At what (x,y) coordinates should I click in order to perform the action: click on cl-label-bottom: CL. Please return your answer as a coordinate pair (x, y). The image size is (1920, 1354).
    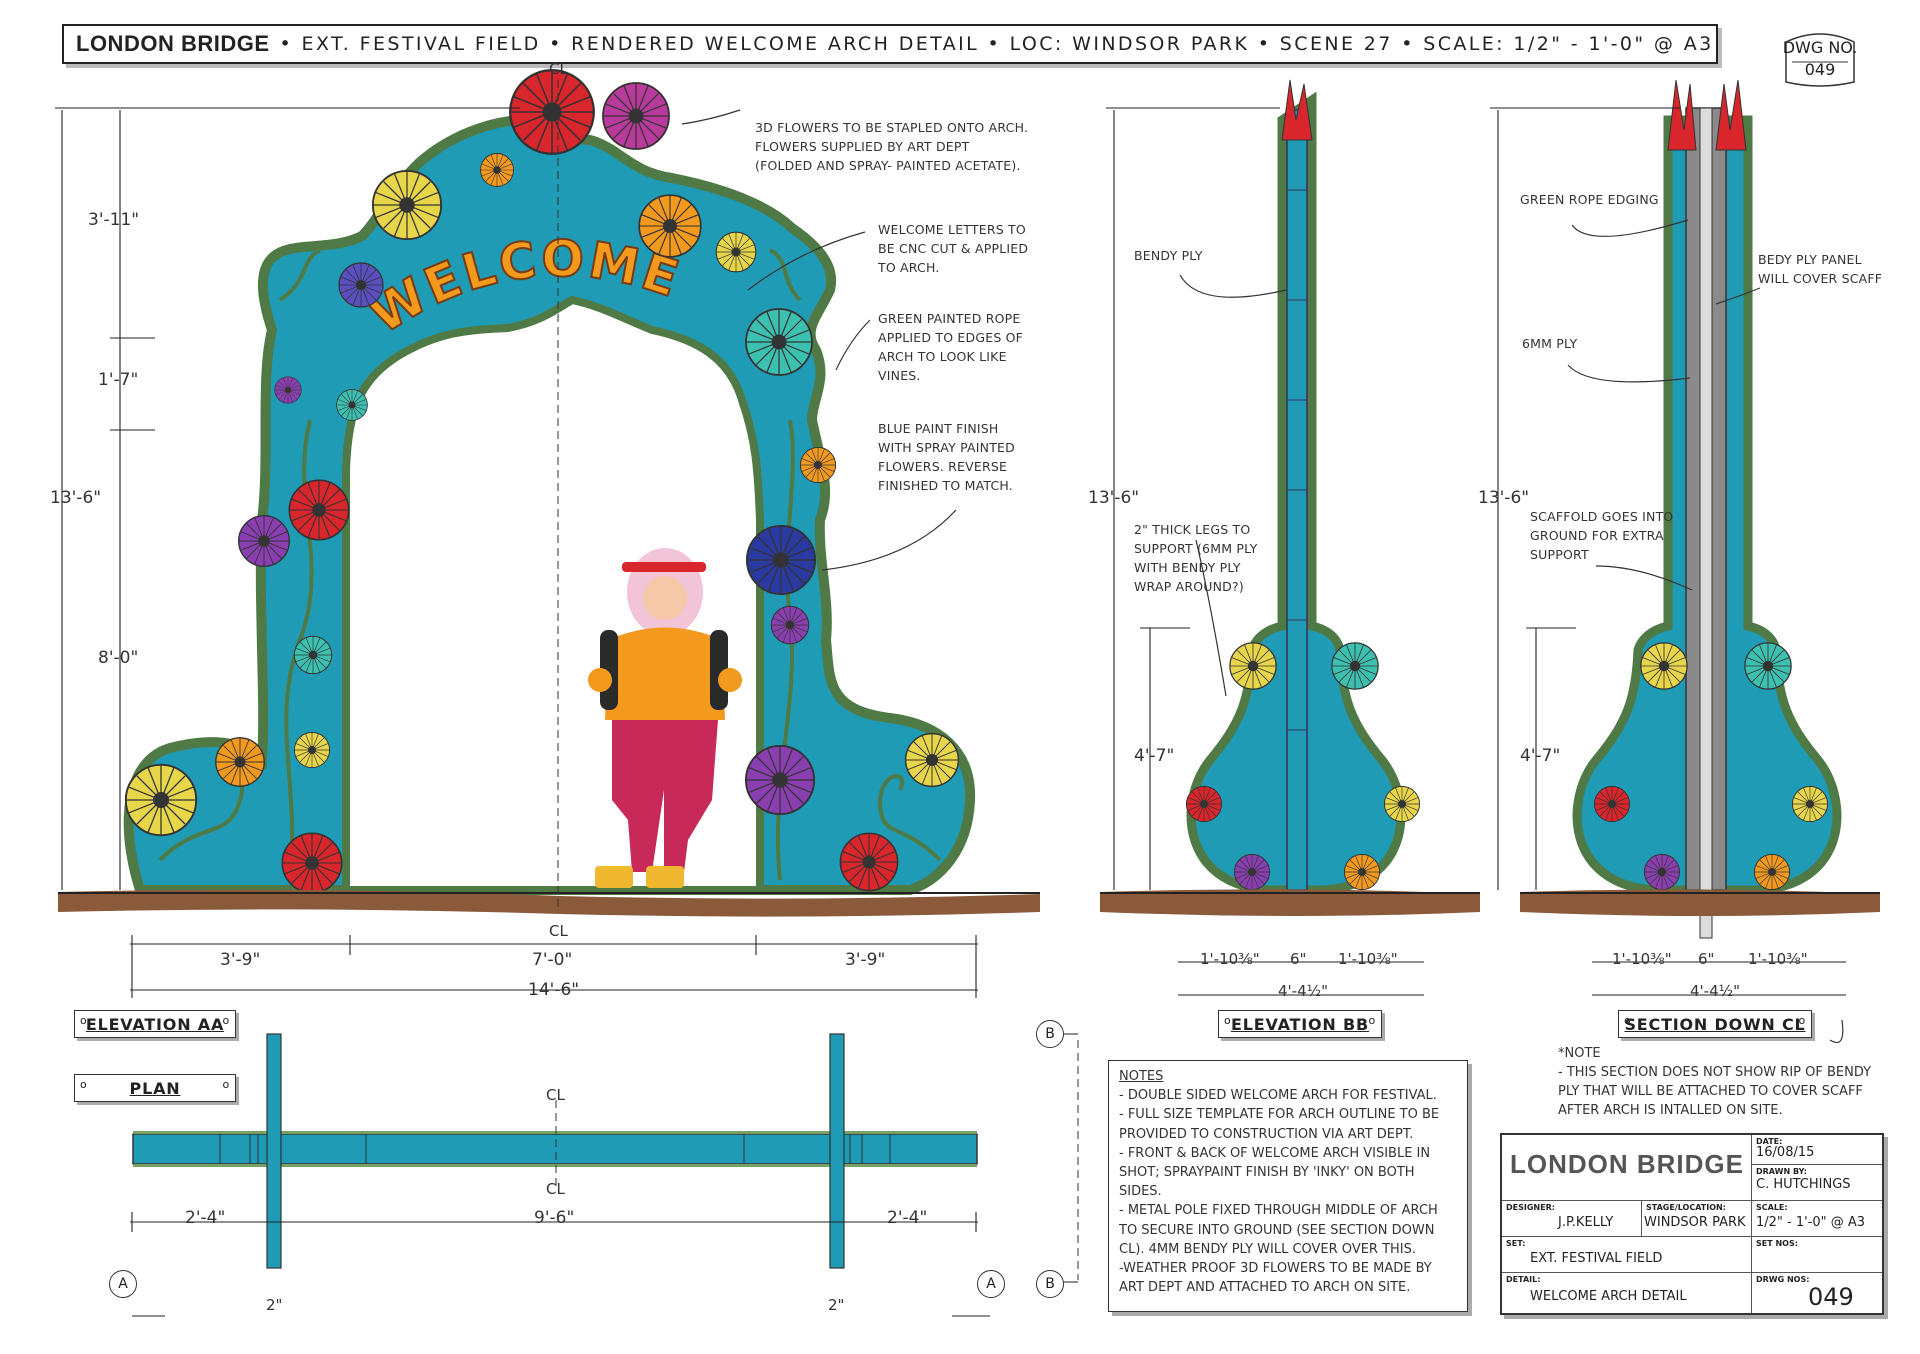
    Looking at the image, I should click on (558, 931).